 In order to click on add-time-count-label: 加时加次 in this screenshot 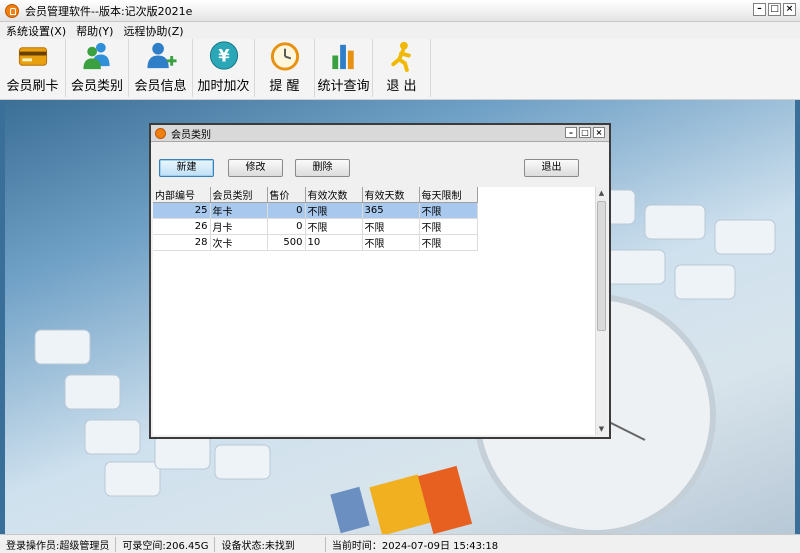, I will do `click(223, 86)`.